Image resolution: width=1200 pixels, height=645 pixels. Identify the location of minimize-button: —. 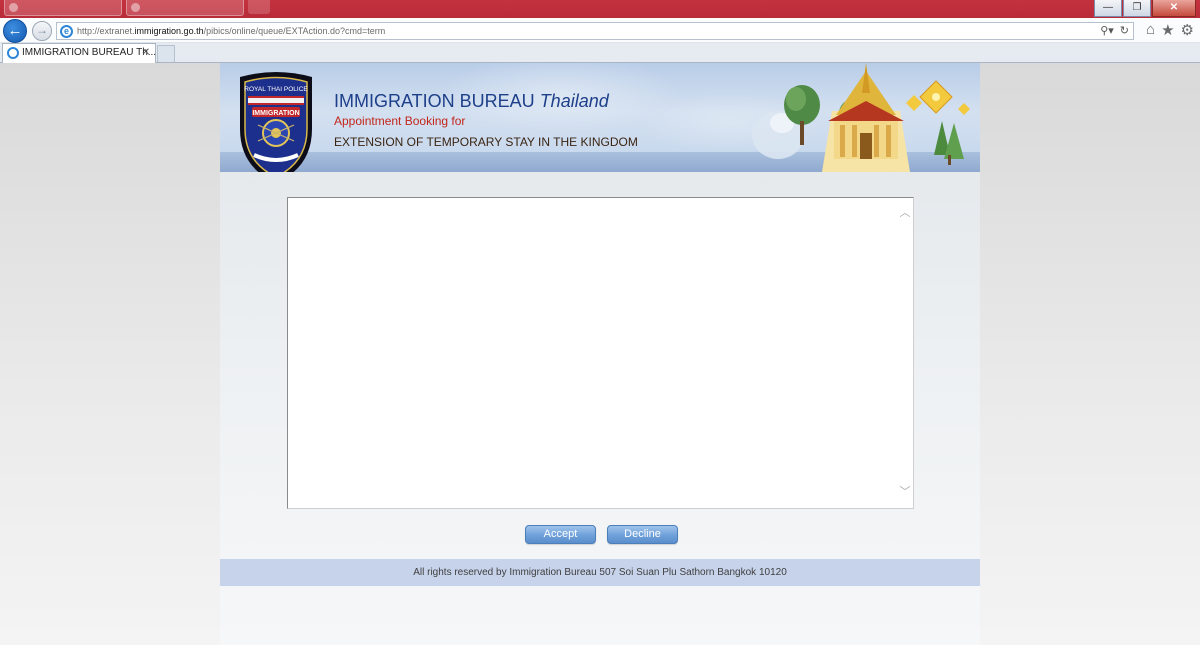
(1108, 8).